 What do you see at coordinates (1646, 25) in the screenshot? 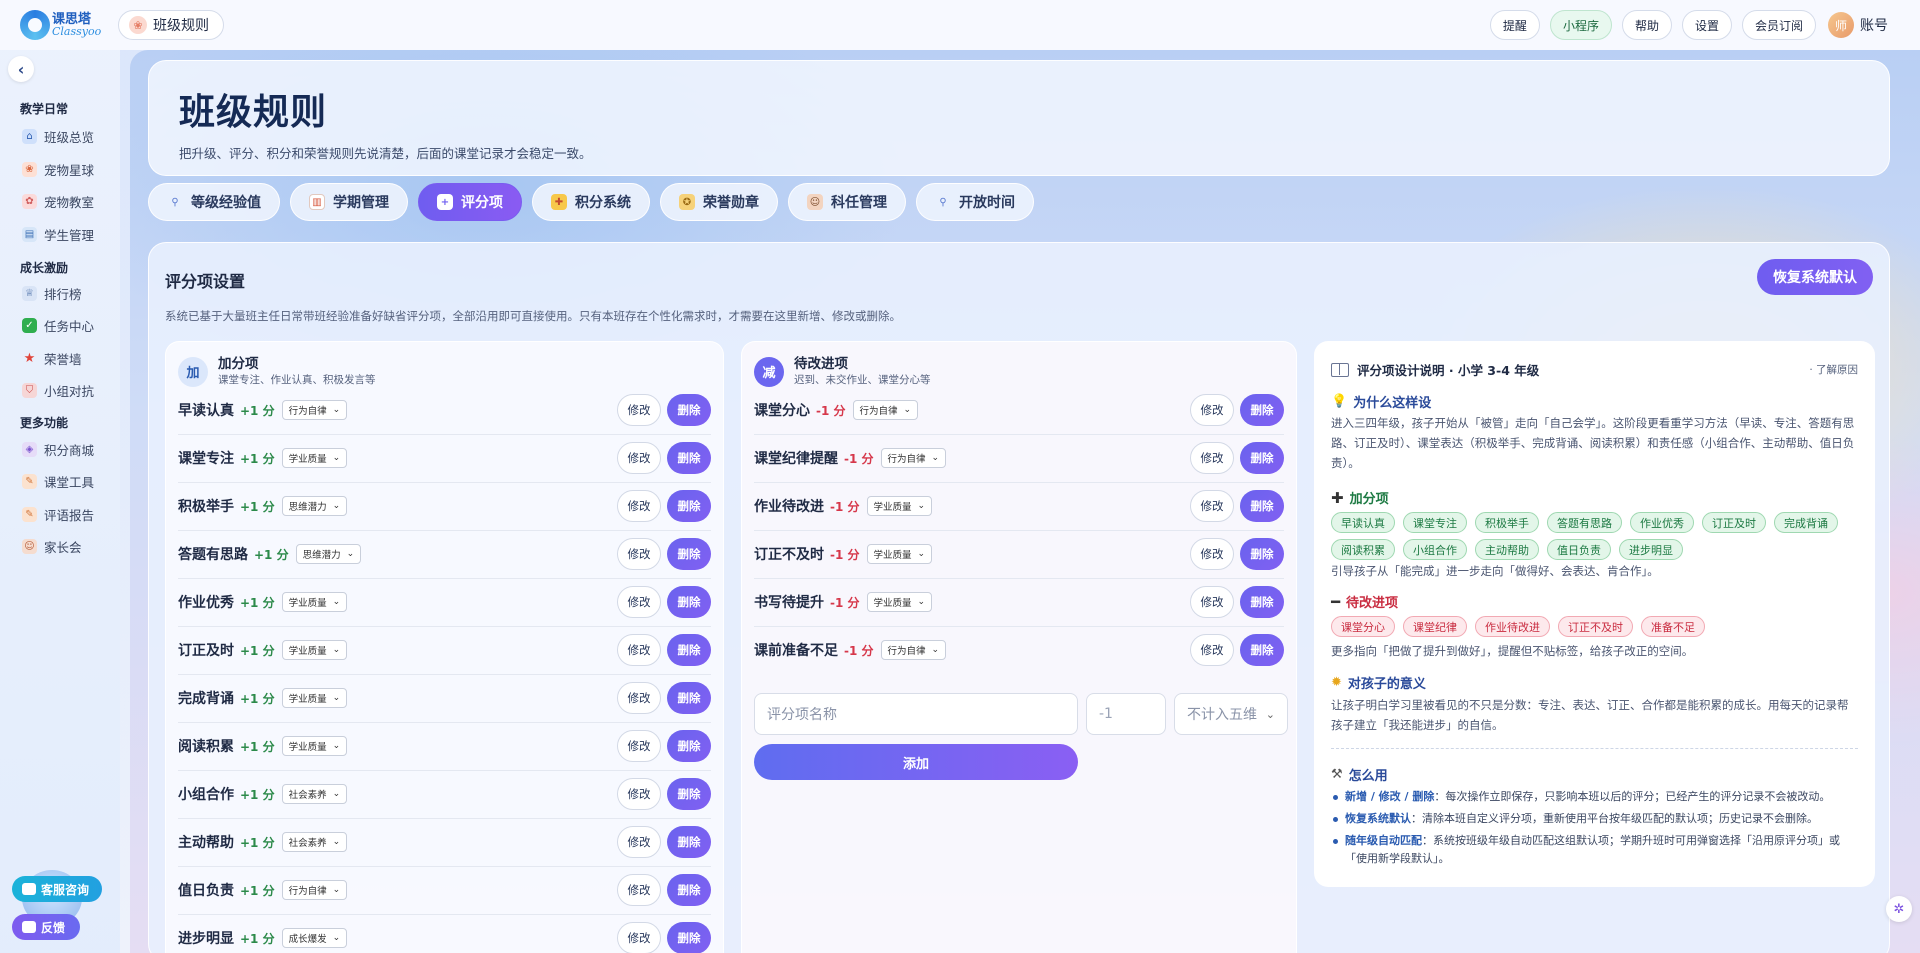
I see `help-button: 帮助` at bounding box center [1646, 25].